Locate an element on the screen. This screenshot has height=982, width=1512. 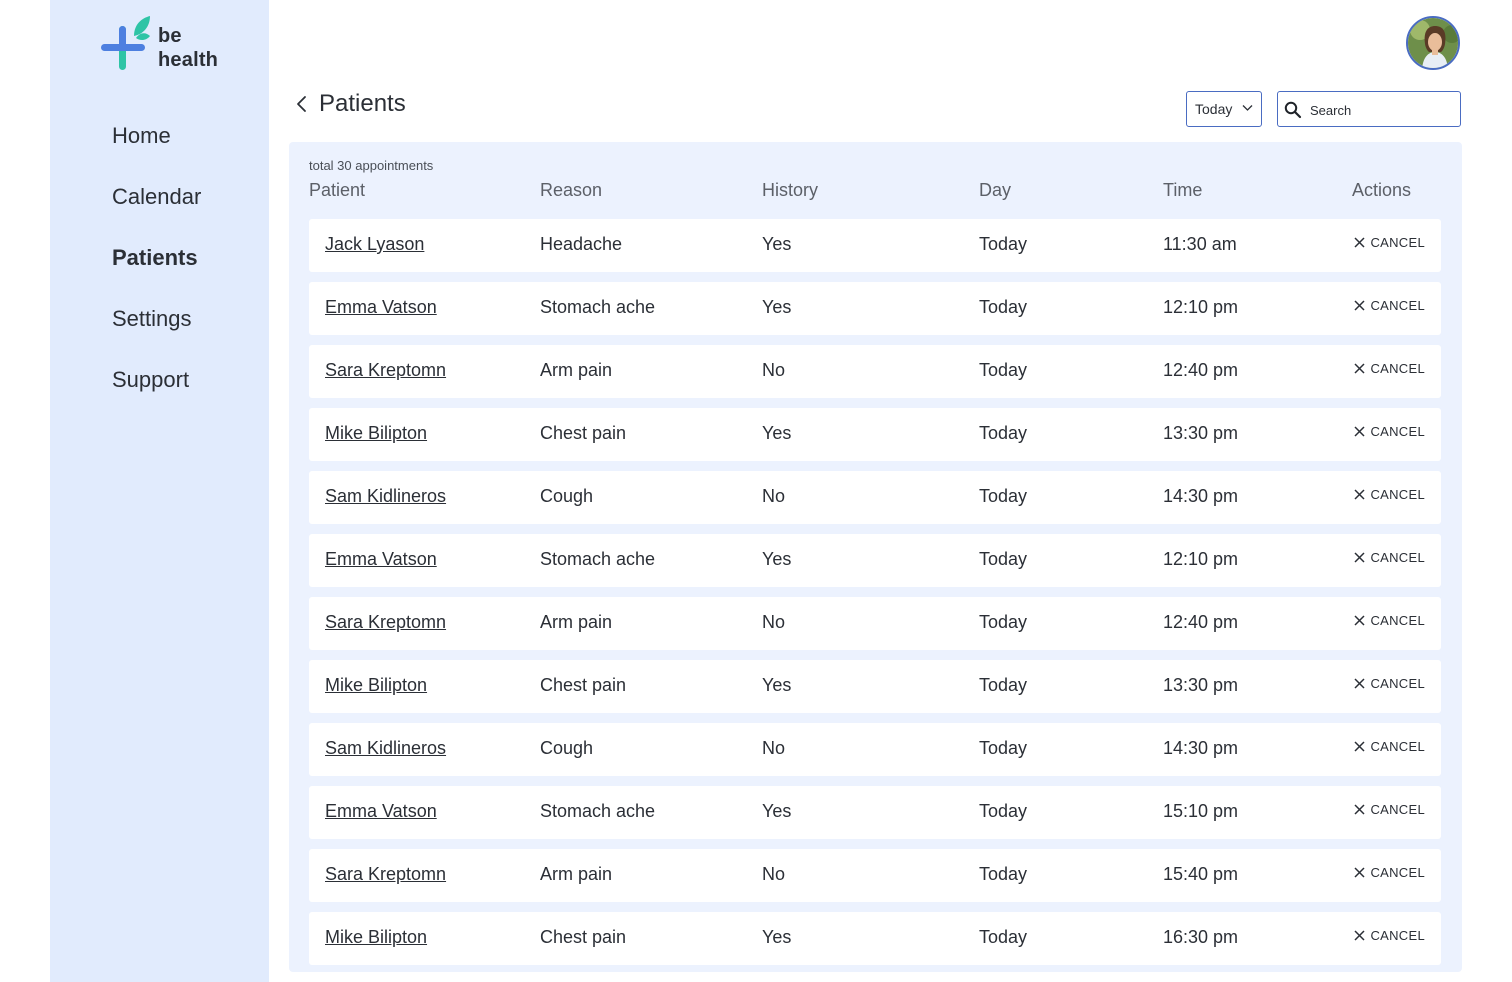
time-cell: 15:40 pm is located at coordinates (1201, 874).